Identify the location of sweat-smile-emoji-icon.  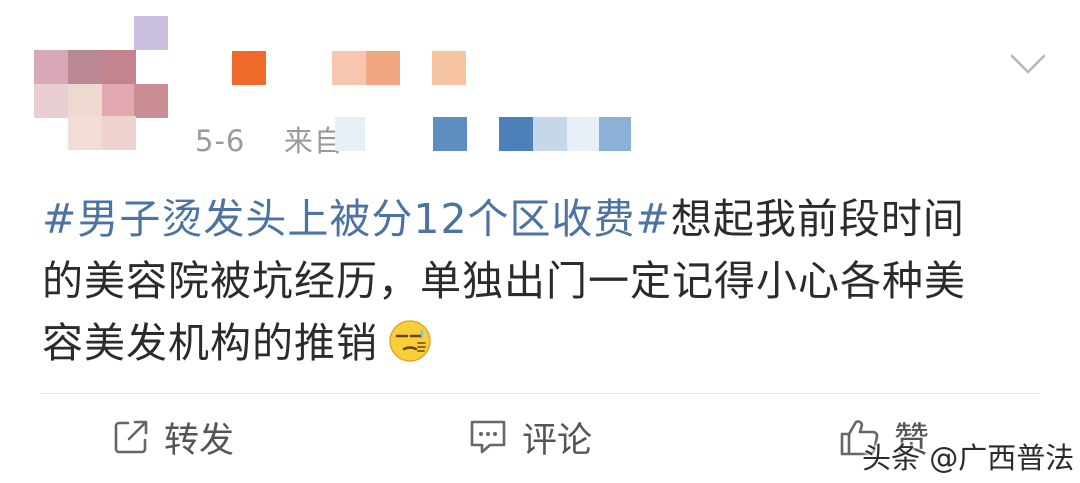
(410, 341).